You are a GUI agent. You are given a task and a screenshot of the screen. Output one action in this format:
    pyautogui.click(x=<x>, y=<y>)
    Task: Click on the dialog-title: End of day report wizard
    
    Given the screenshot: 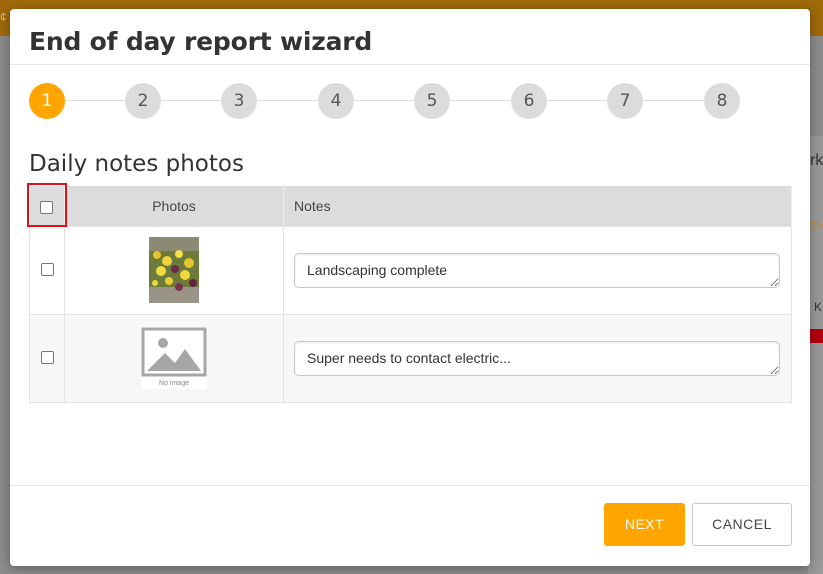 What is the action you would take?
    pyautogui.click(x=201, y=41)
    